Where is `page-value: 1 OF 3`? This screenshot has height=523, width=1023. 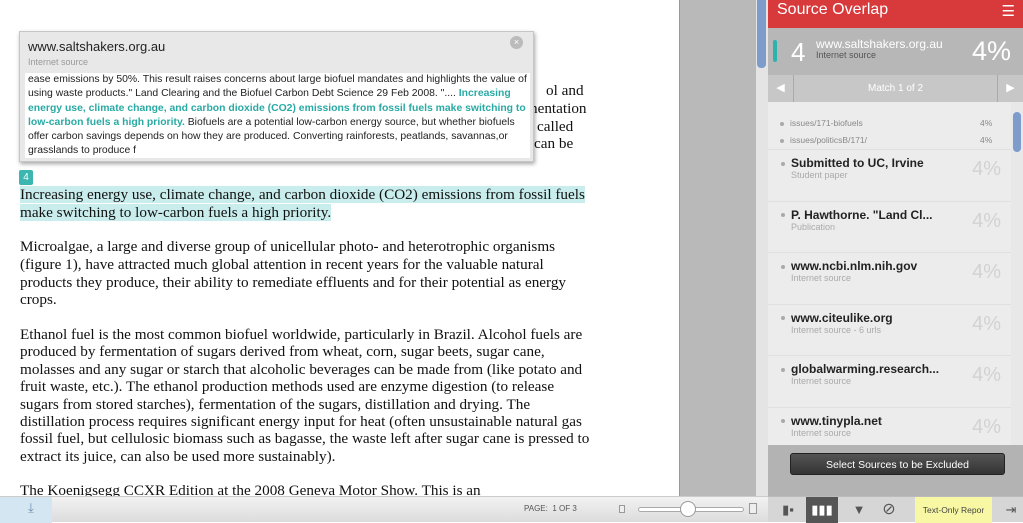
page-value: 1 OF 3 is located at coordinates (564, 508).